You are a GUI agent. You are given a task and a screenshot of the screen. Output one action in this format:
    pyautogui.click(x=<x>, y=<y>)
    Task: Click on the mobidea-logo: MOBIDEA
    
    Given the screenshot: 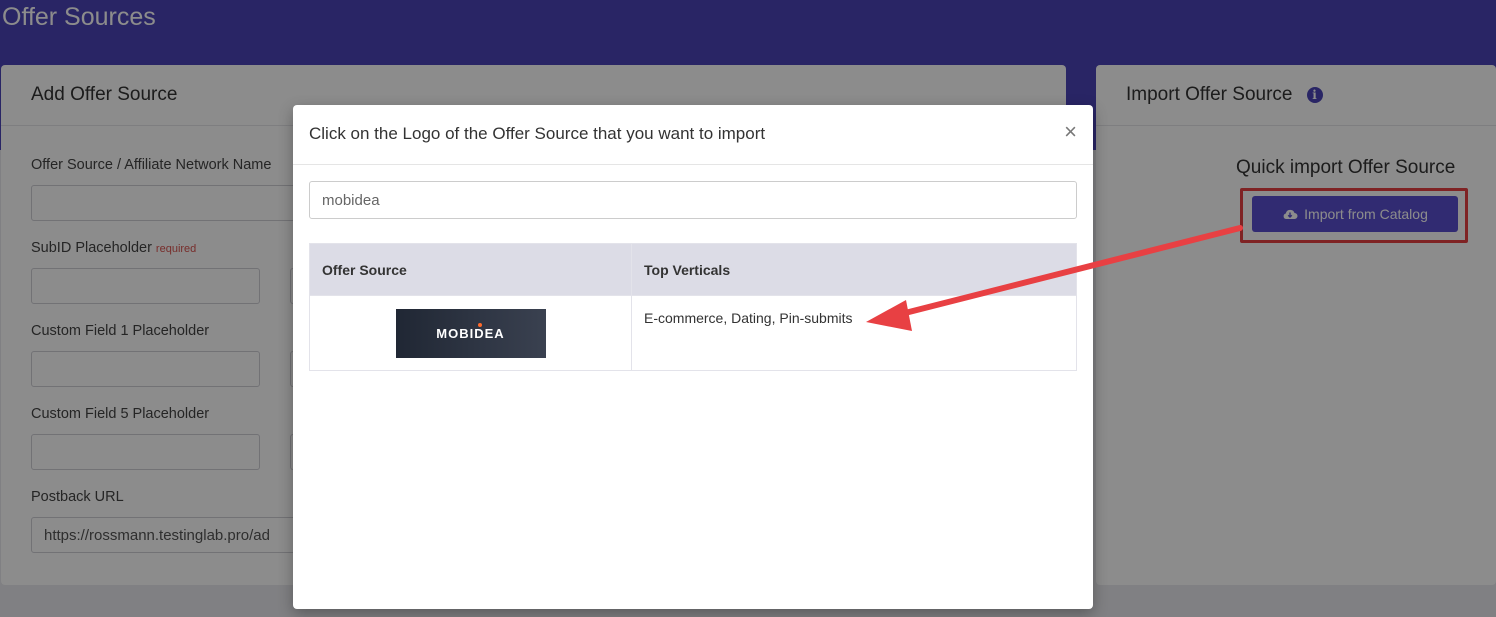 What is the action you would take?
    pyautogui.click(x=470, y=333)
    